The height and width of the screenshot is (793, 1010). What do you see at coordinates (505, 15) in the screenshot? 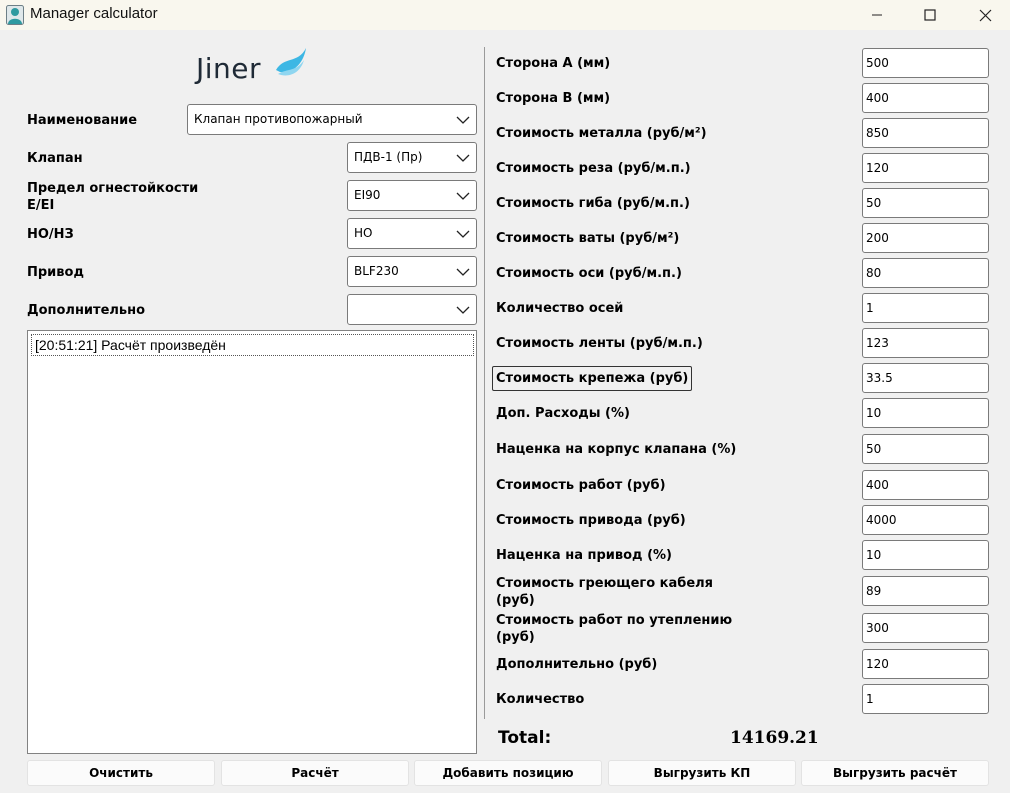
I see `title-bar: Manager calculator` at bounding box center [505, 15].